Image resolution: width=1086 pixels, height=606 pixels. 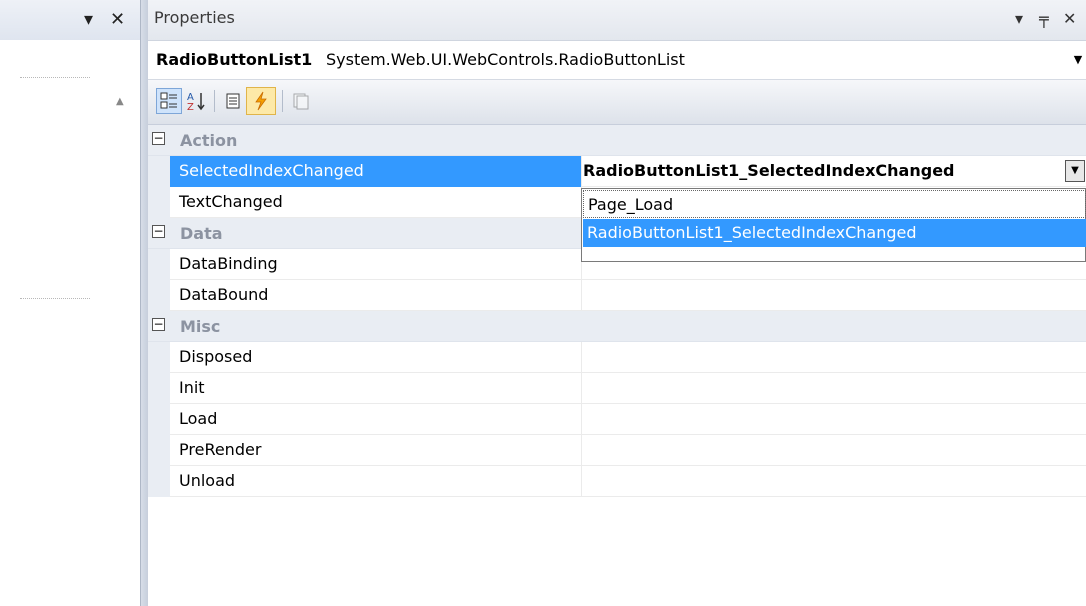 I want to click on property-value-input: RadioButtonList1_SelectedIndexChanged, so click(x=769, y=170).